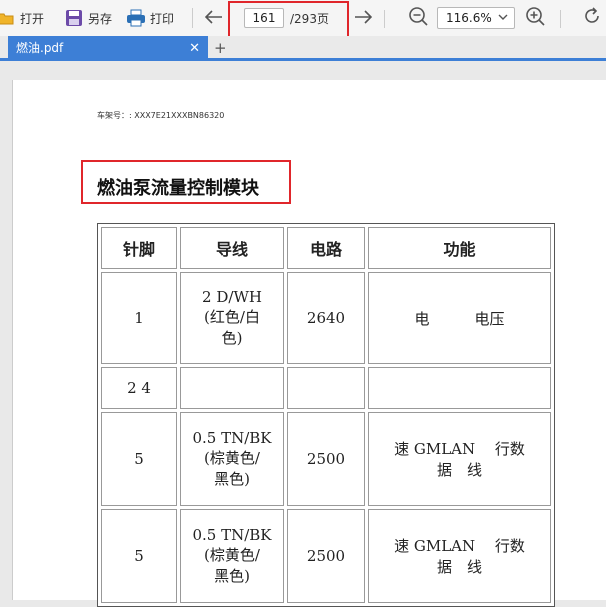 This screenshot has width=606, height=607. I want to click on table-header-row: 针脚 导线 电路 功能, so click(326, 248).